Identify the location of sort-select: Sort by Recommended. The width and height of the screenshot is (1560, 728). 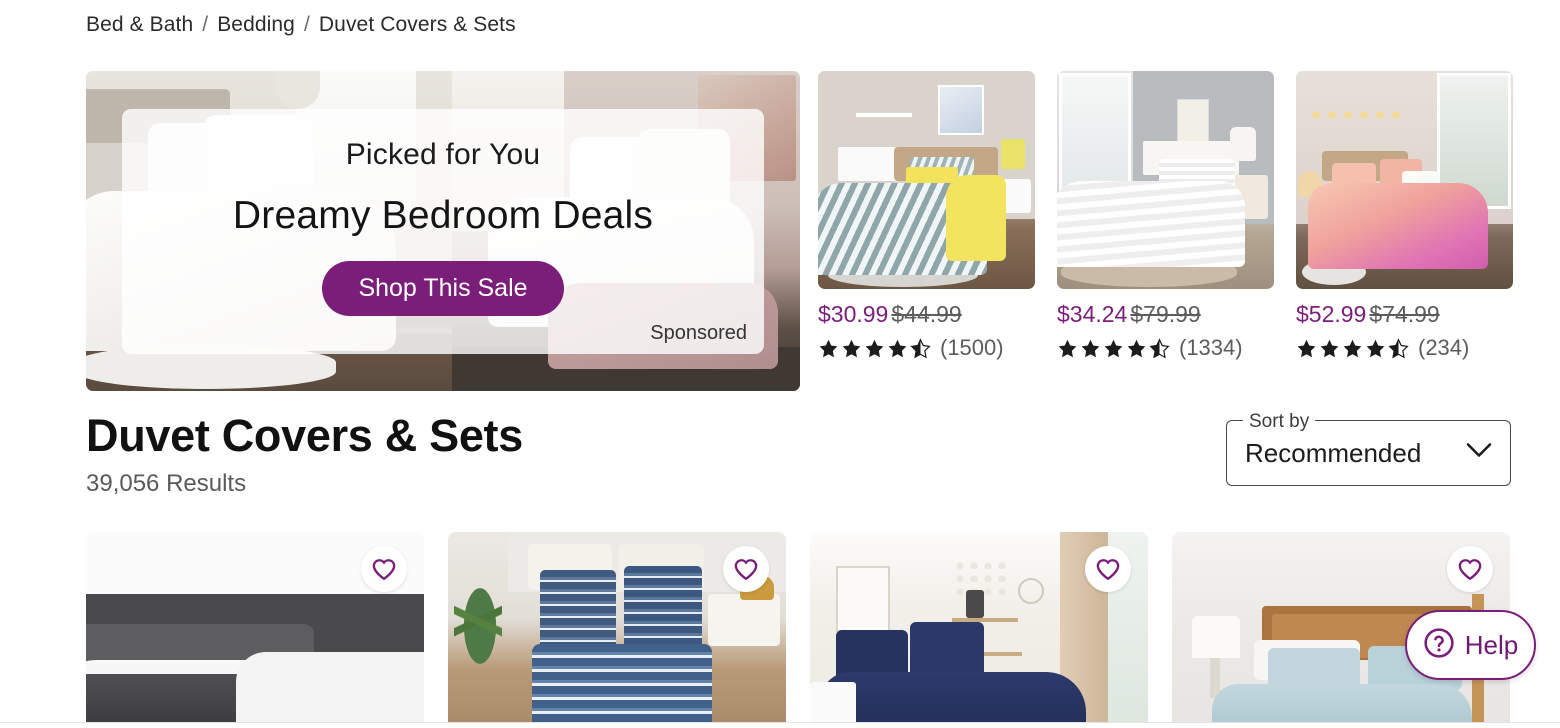
(1368, 448).